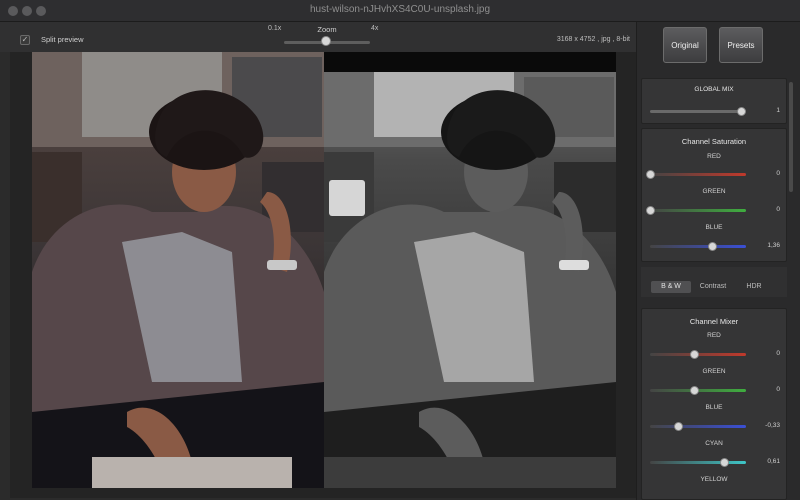 This screenshot has height=500, width=800. Describe the element at coordinates (714, 321) in the screenshot. I see `channel-mixer-title: Channel Mixer` at that location.